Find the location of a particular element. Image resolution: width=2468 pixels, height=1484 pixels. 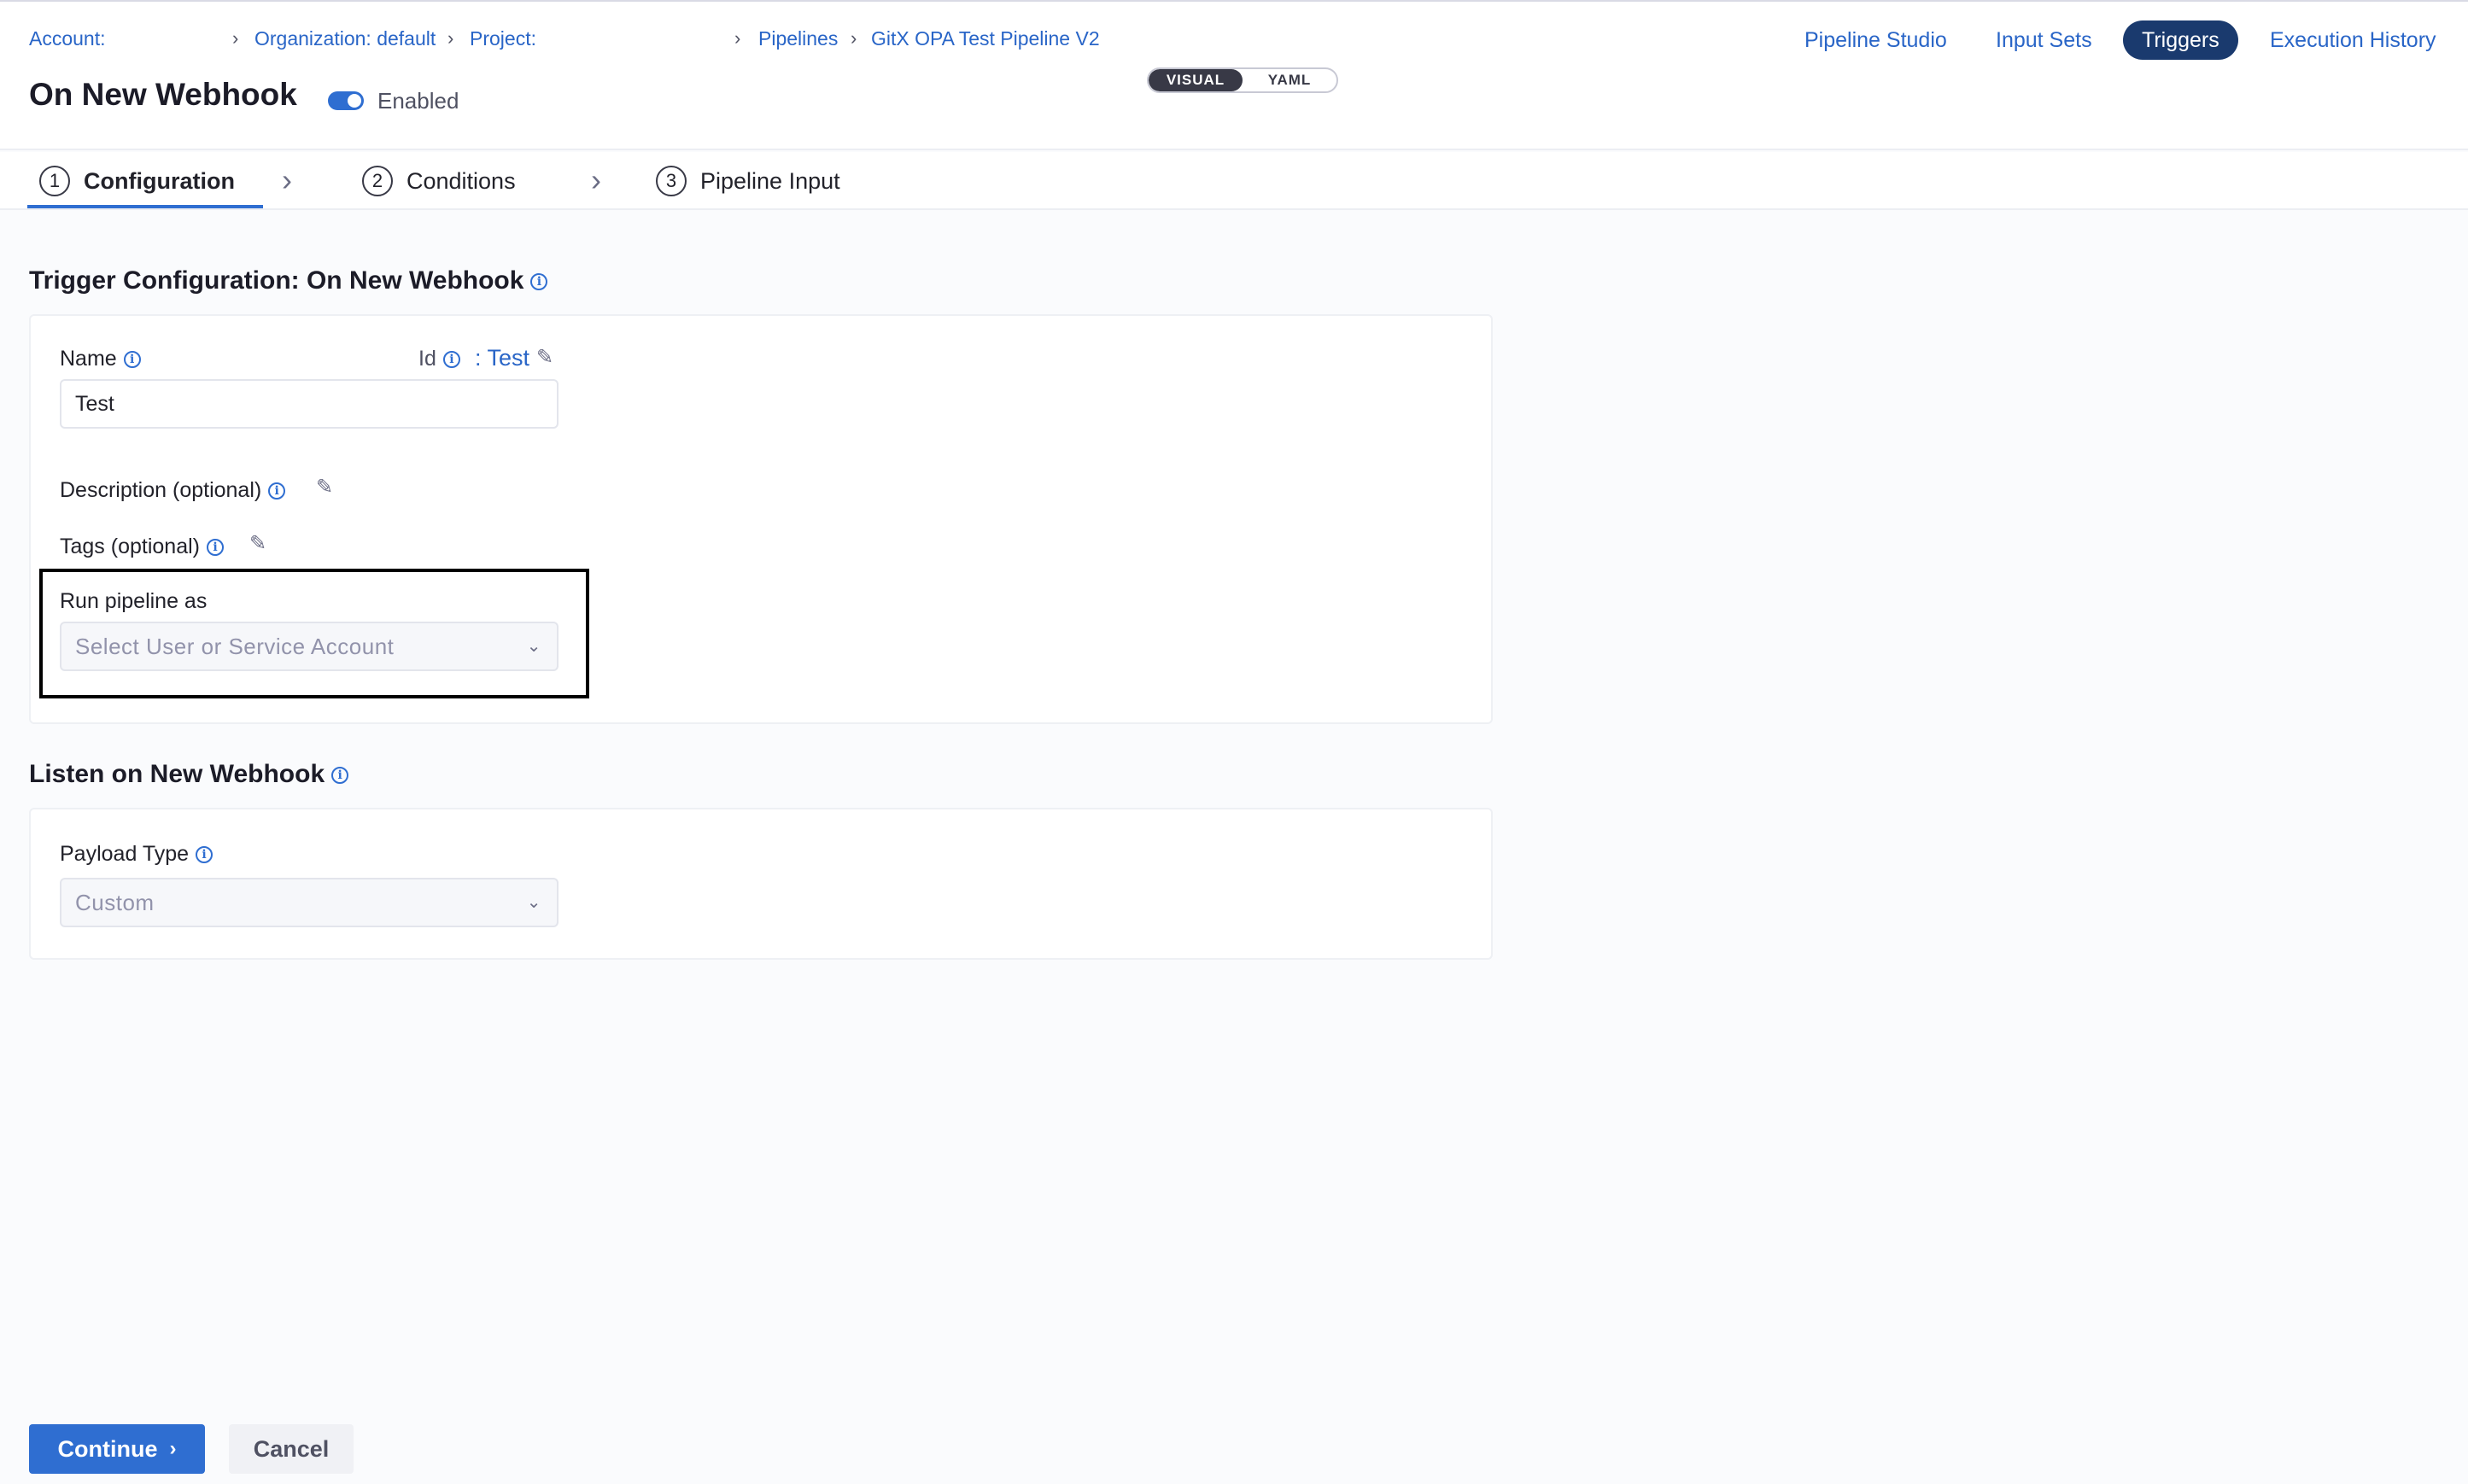

nav-input-sets: Input Sets is located at coordinates (2044, 40).